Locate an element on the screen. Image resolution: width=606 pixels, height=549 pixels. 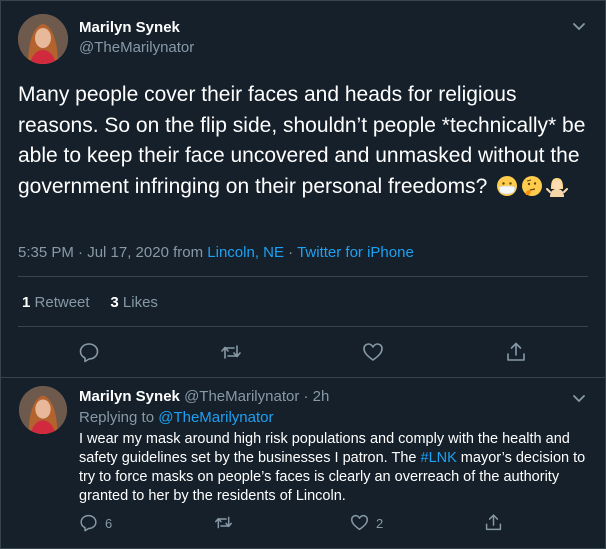
replying-to: Replying to @TheMarilynator is located at coordinates (176, 417).